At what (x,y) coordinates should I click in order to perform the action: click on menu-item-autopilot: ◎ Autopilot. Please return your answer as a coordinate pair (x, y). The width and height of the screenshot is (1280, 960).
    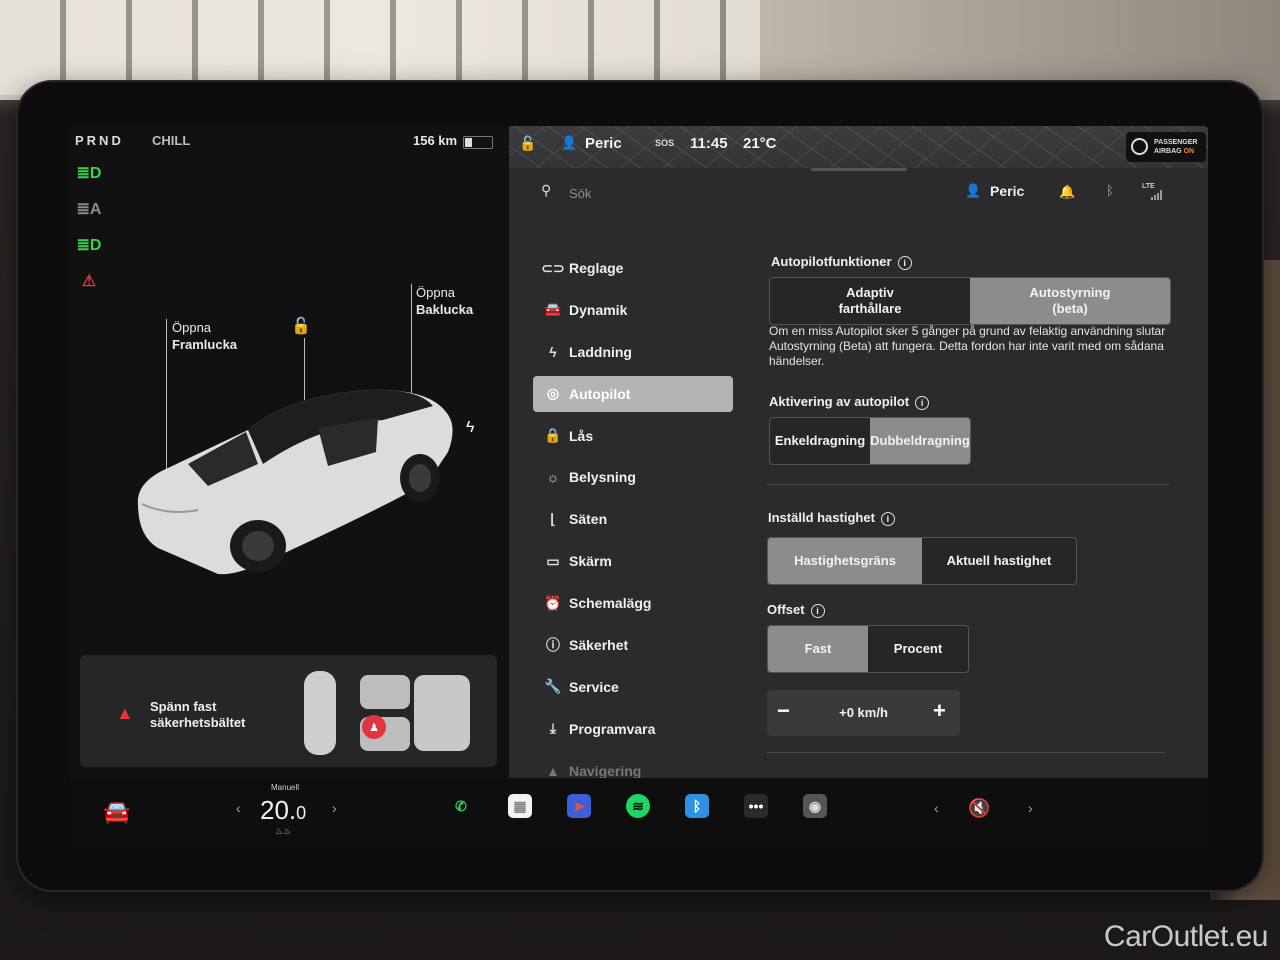
    Looking at the image, I should click on (633, 393).